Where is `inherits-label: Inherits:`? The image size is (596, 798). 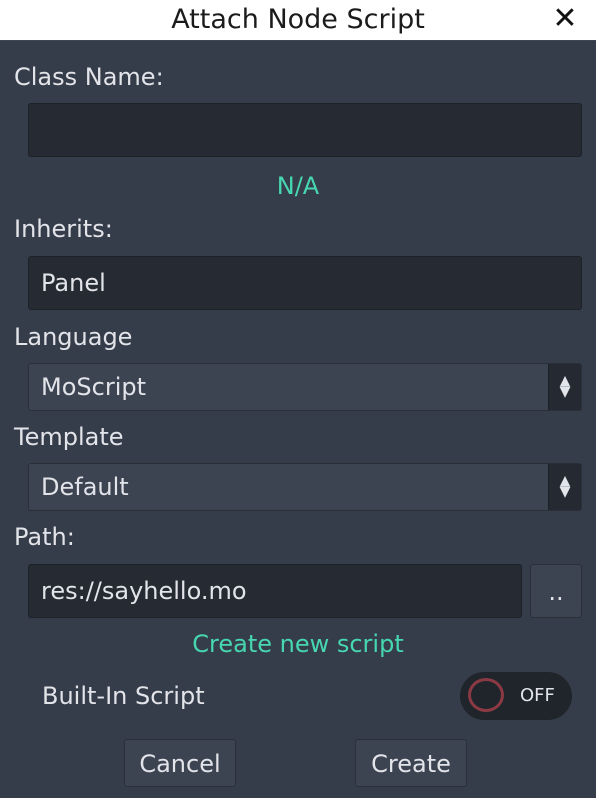
inherits-label: Inherits: is located at coordinates (63, 229).